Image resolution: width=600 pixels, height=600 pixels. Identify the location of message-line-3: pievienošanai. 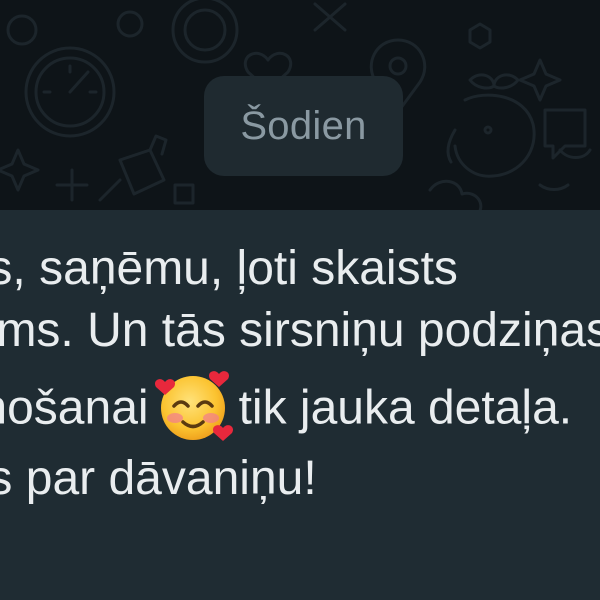
(300, 406).